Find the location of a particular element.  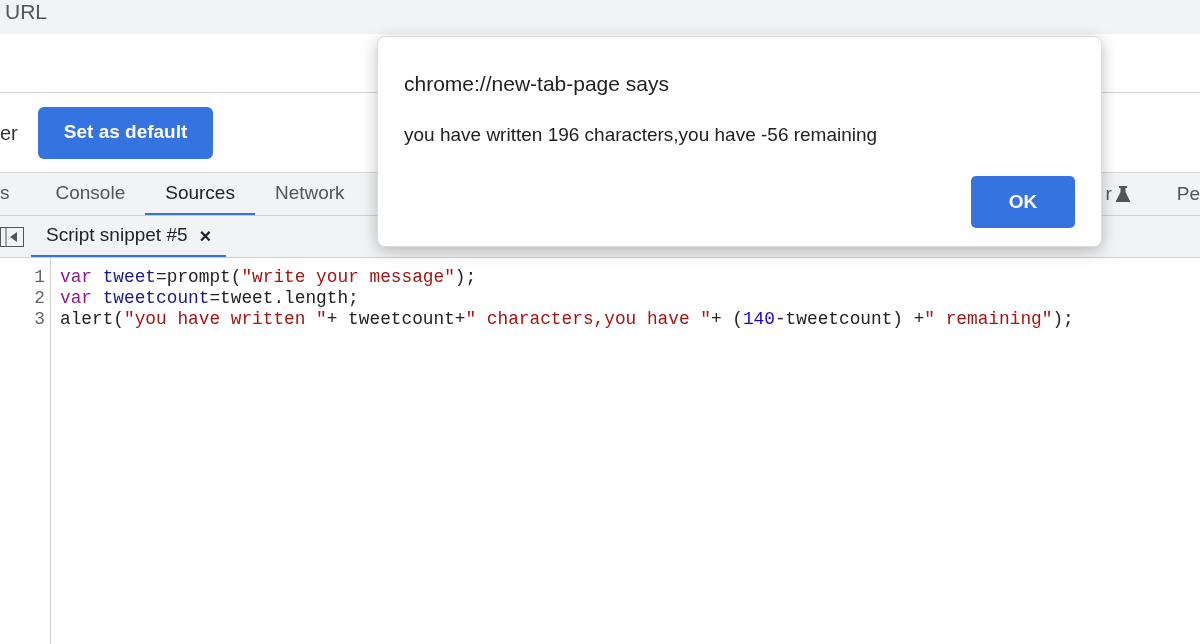

dialog-title: chrome://new-tab-page says is located at coordinates (537, 84).